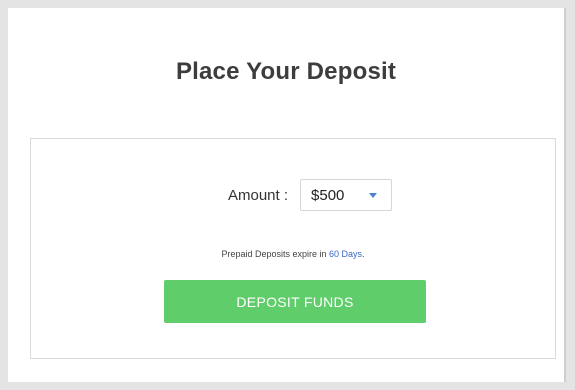 The width and height of the screenshot is (575, 390). I want to click on deposit-funds-button: DEPOSIT FUNDS, so click(295, 301).